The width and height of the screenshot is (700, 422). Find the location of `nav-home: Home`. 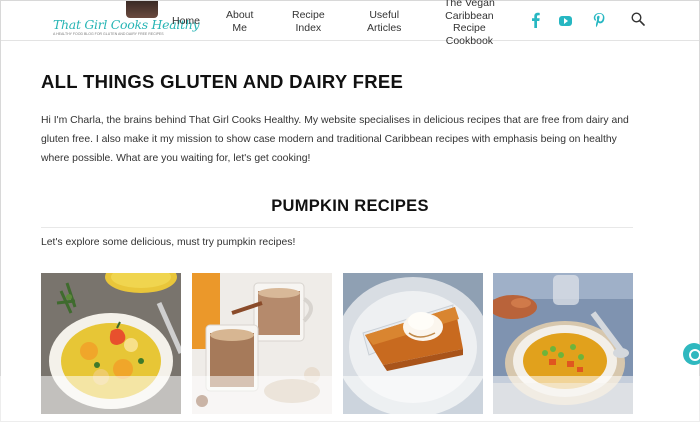

nav-home: Home is located at coordinates (186, 21).